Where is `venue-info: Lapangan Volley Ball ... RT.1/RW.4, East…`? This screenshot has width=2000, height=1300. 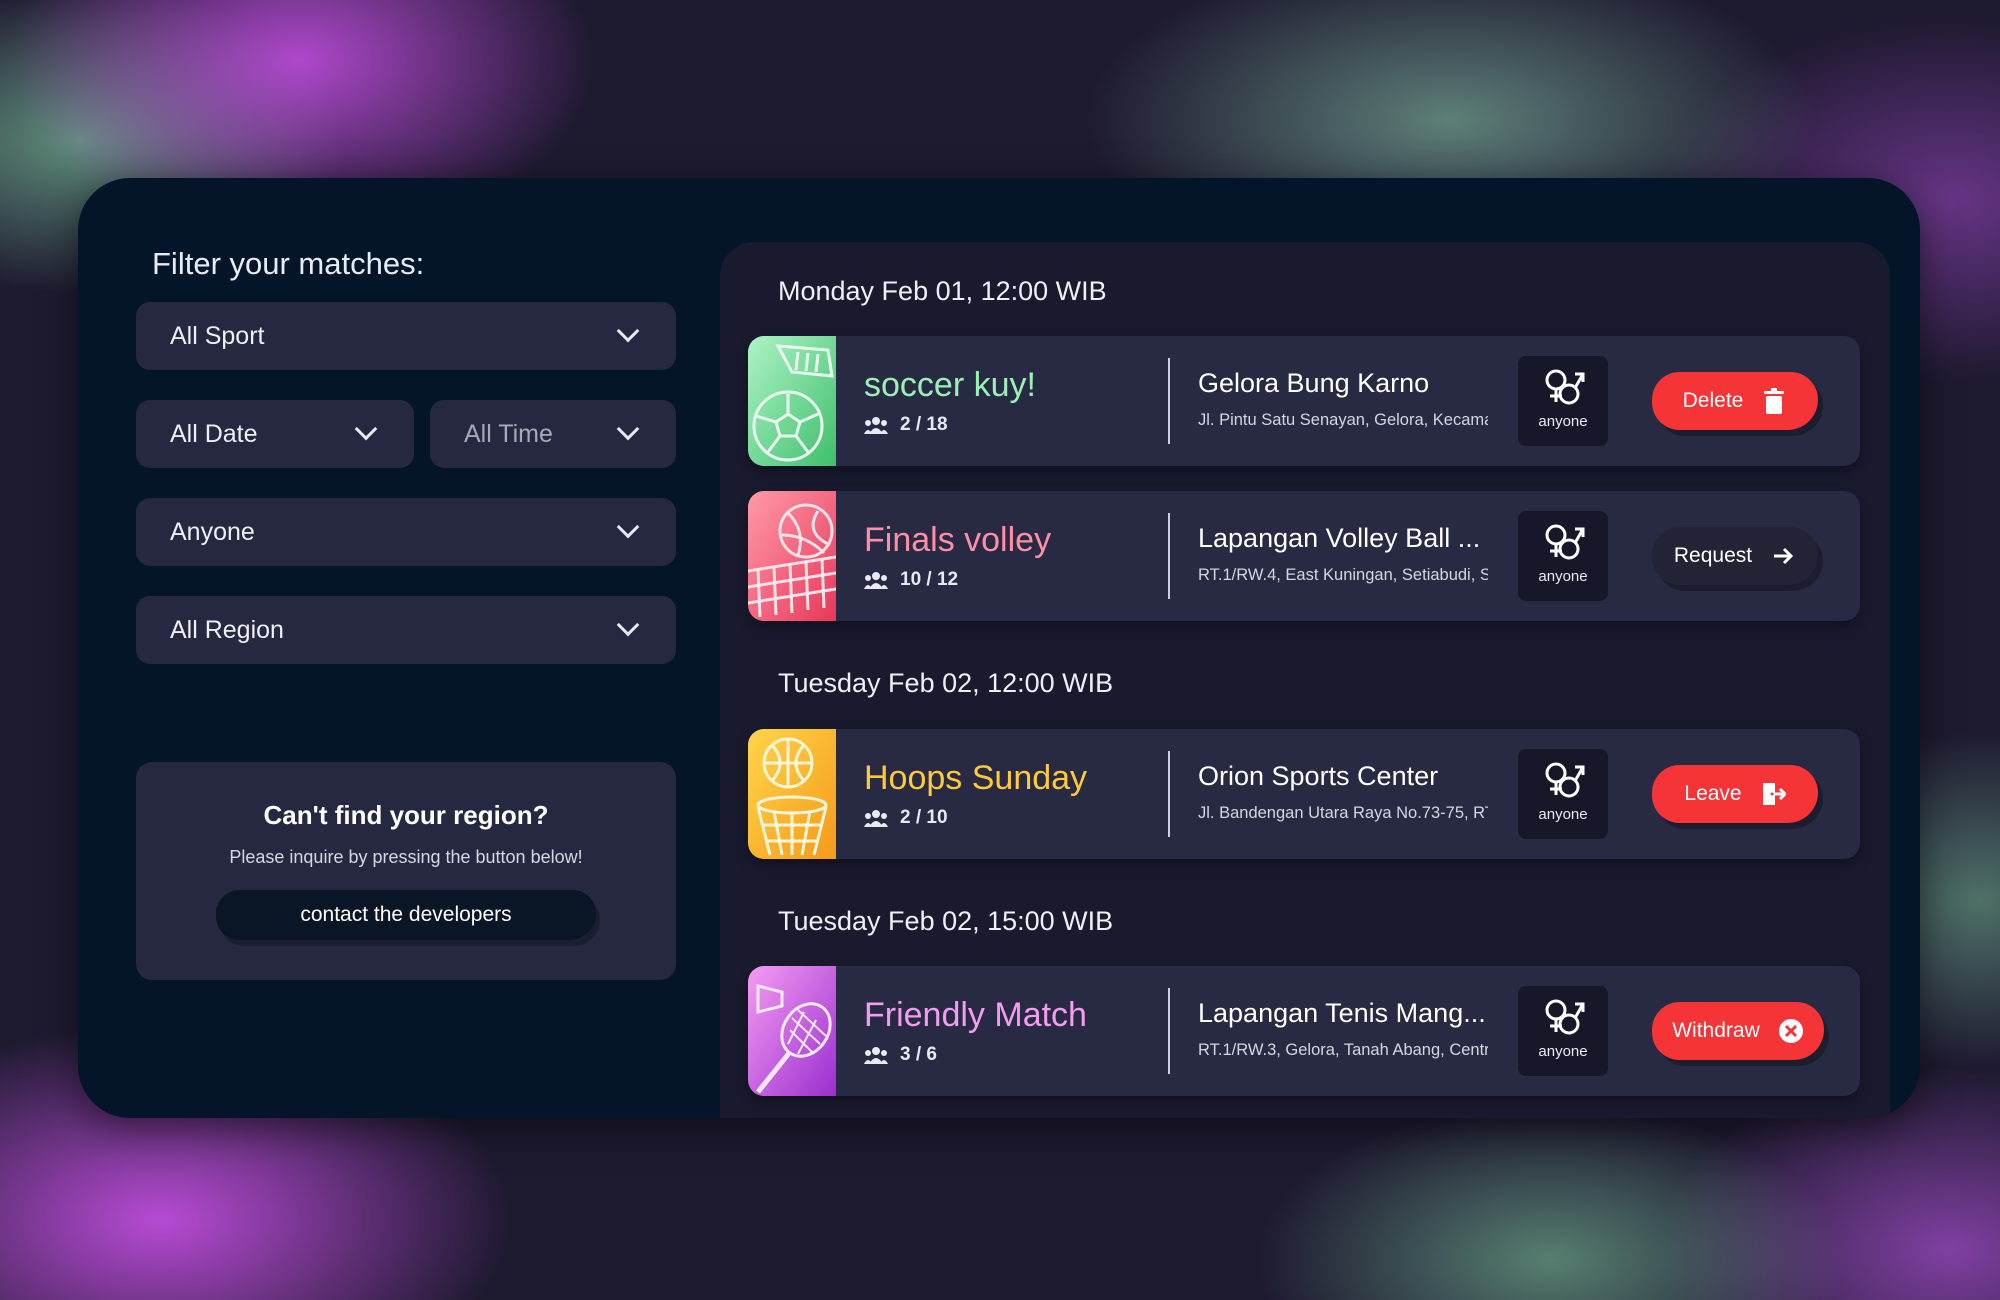
venue-info: Lapangan Volley Ball ... RT.1/RW.4, East… is located at coordinates (1343, 554).